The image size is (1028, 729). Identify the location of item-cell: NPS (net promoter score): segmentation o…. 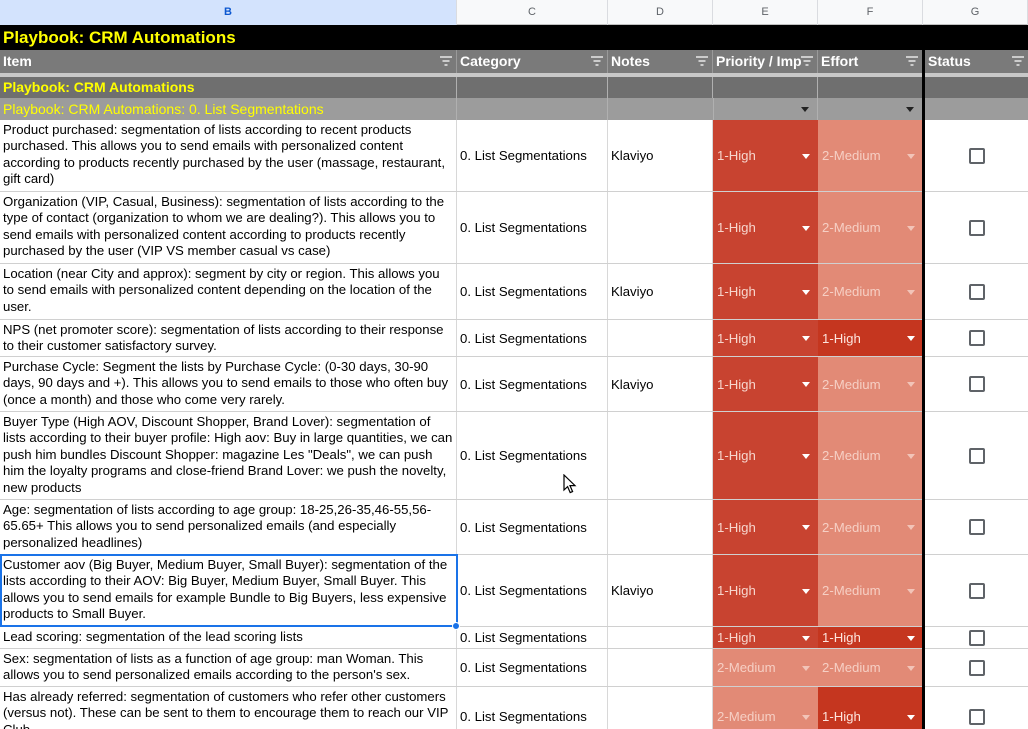
(228, 338).